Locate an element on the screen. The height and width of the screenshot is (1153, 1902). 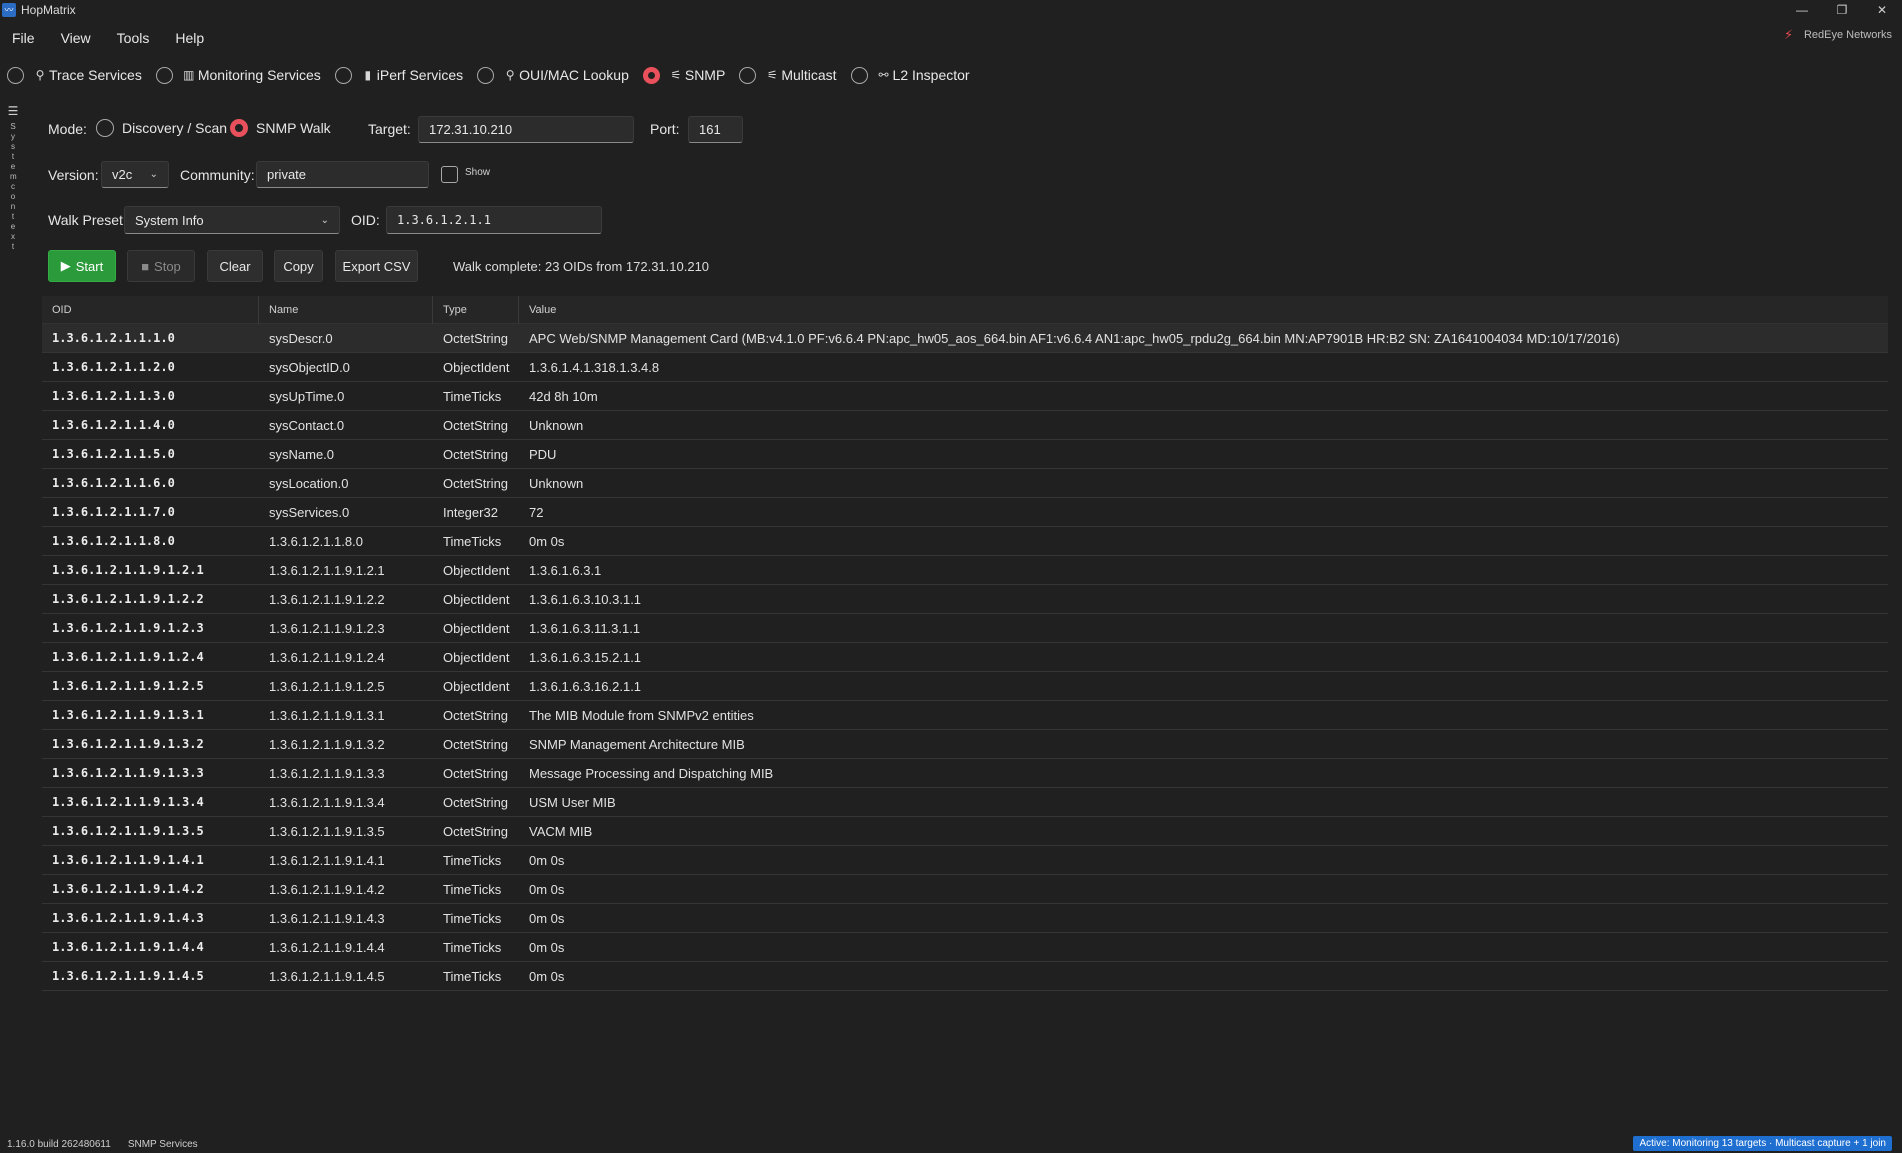
close-button: ✕ is located at coordinates (1882, 10).